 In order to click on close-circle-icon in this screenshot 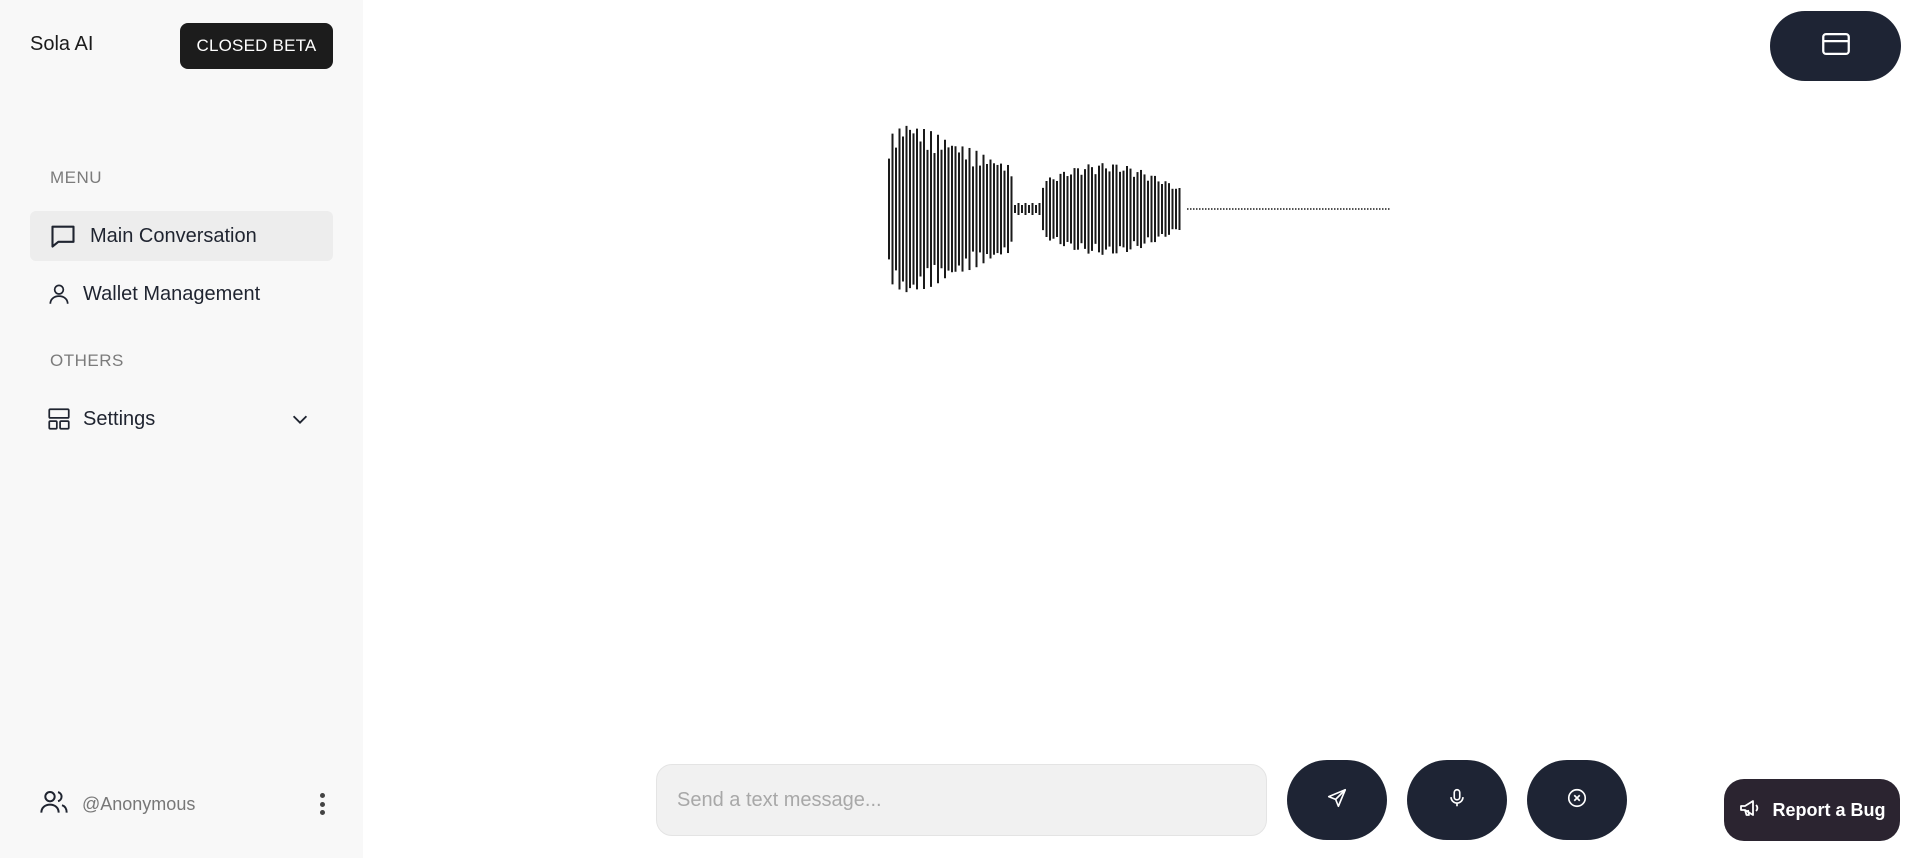, I will do `click(1577, 800)`.